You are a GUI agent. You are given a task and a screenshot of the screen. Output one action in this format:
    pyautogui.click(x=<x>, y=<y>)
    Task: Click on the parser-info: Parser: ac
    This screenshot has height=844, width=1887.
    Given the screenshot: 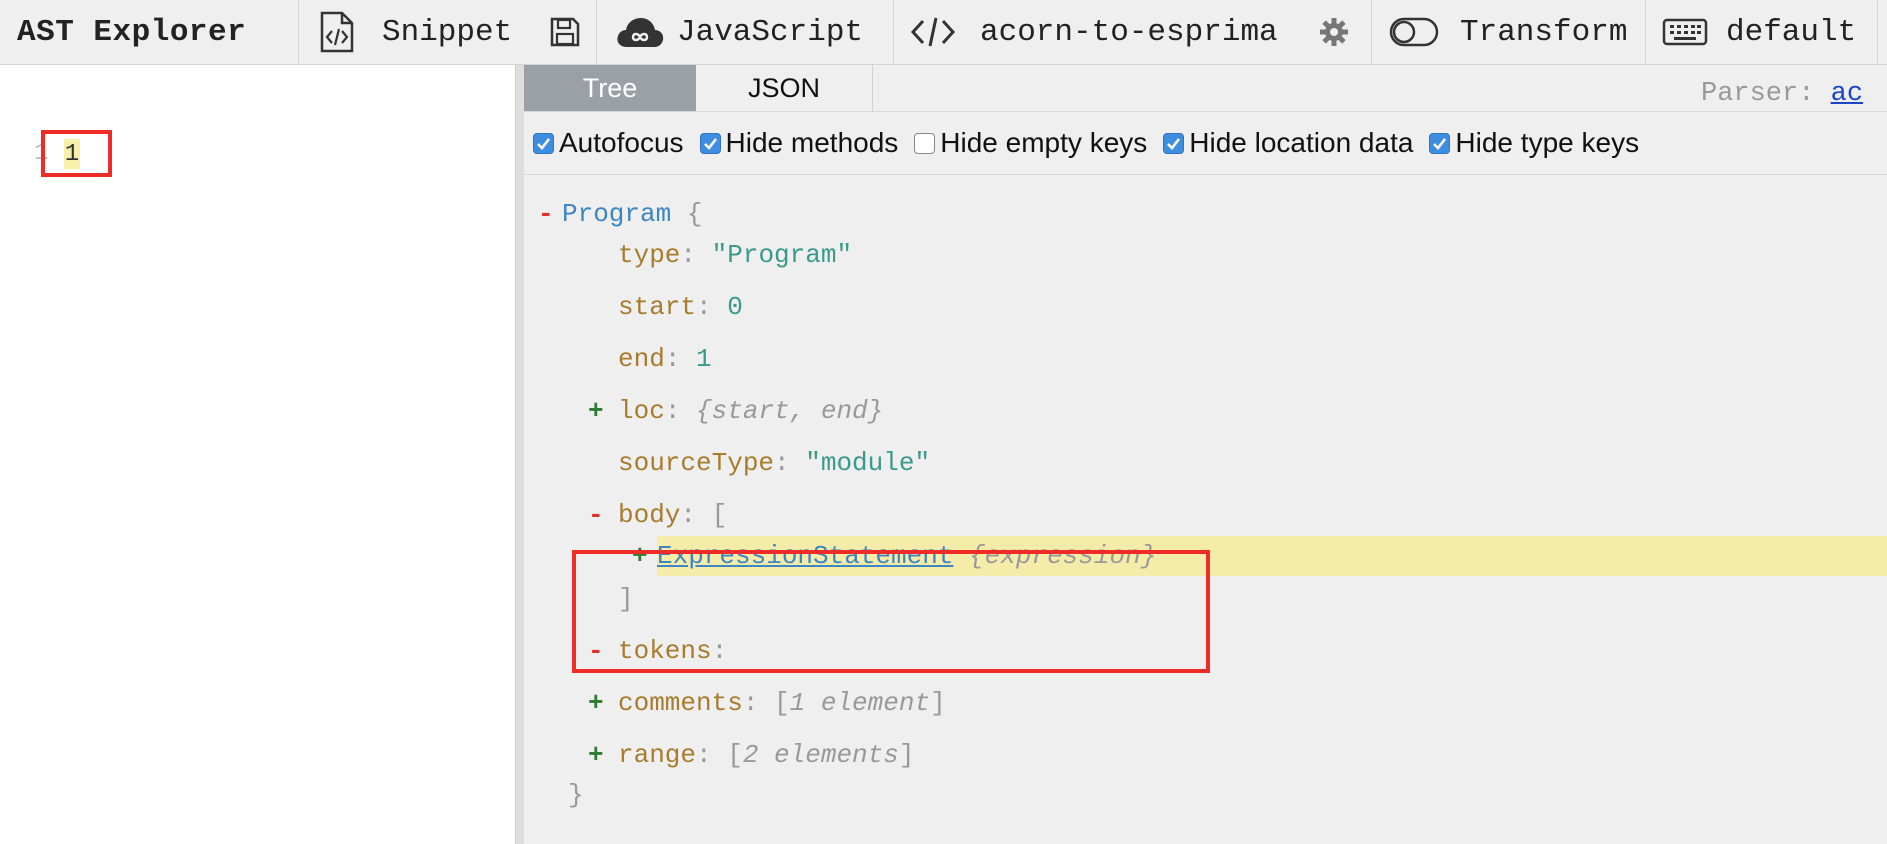 What is the action you would take?
    pyautogui.click(x=1782, y=94)
    